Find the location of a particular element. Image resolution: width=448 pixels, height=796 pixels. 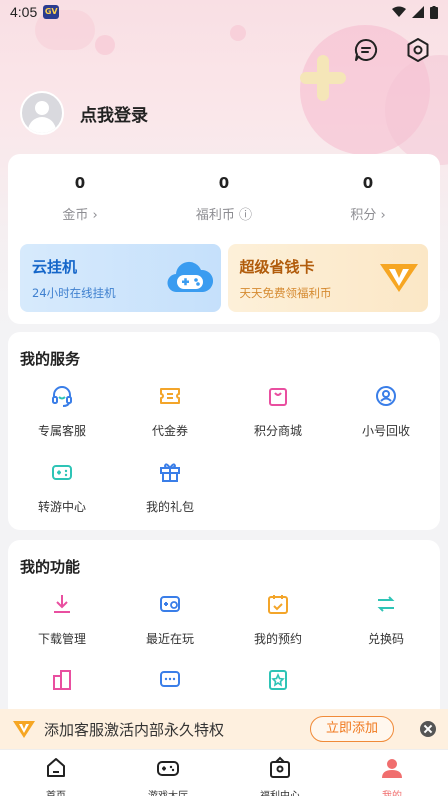

customer-service-banner: 添加客服激活内部永久特权 立即添加 is located at coordinates (224, 729).